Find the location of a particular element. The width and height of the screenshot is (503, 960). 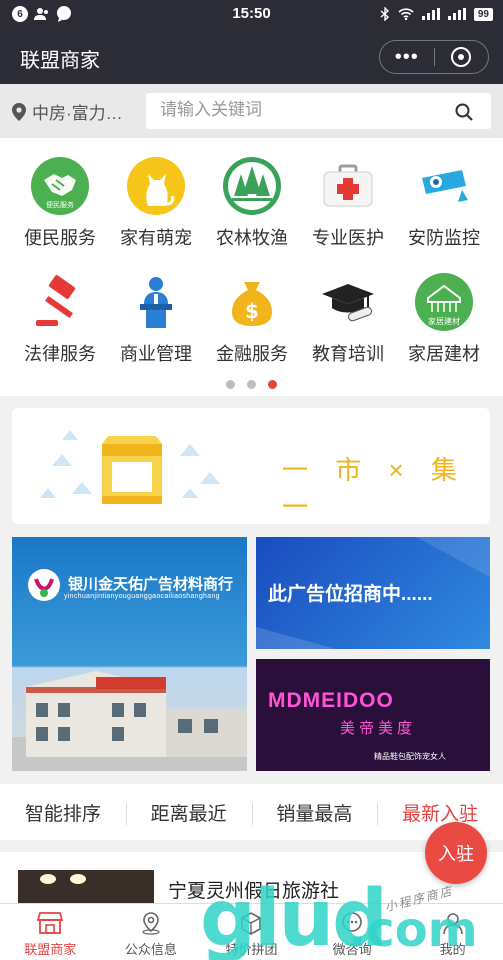

sort-tab-newest: 最新入驻 is located at coordinates (440, 812).